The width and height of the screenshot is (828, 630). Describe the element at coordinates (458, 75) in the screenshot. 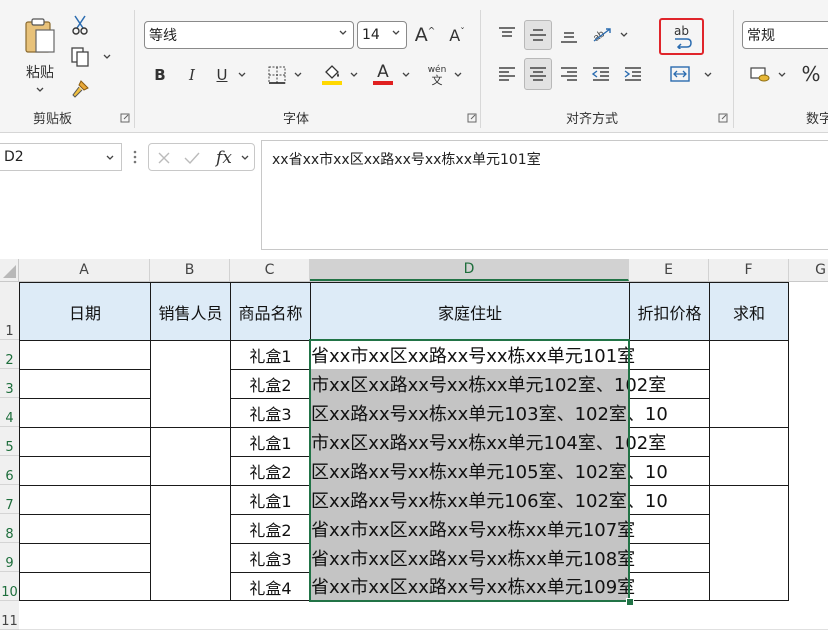

I see `phonetic-dropdown` at that location.